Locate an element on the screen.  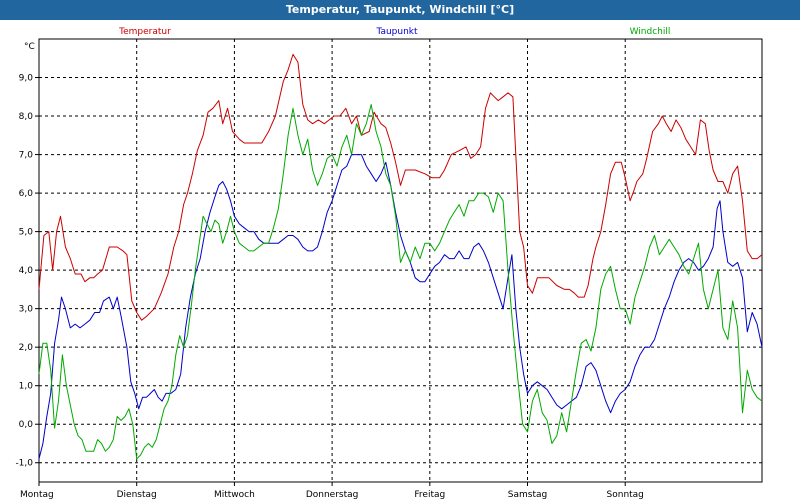
y-axis-ticks: -1,0 0,0 1,0 2,0 3,0 4,0 5,0 6,0 7,0 8,0 9,0 is located at coordinates (27, 271).